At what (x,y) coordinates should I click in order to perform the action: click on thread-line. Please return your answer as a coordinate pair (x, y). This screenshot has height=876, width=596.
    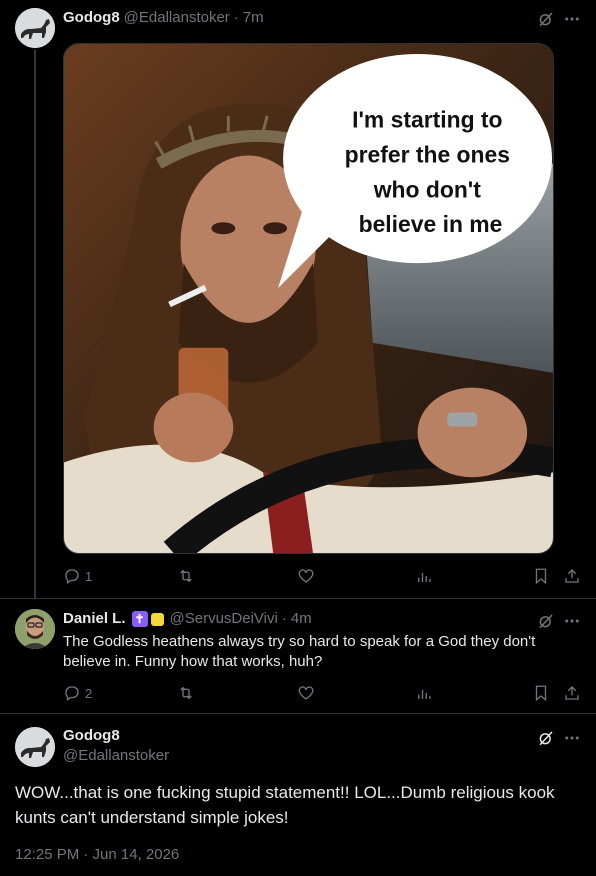
    Looking at the image, I should click on (35, 324).